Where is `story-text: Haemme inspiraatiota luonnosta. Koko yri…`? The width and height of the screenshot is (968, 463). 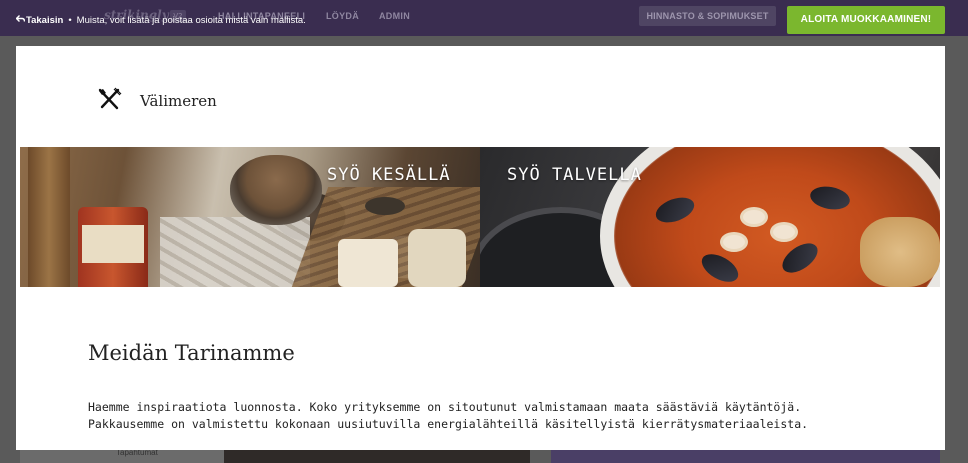
story-text: Haemme inspiraatiota luonnosta. Koko yri… is located at coordinates (498, 416).